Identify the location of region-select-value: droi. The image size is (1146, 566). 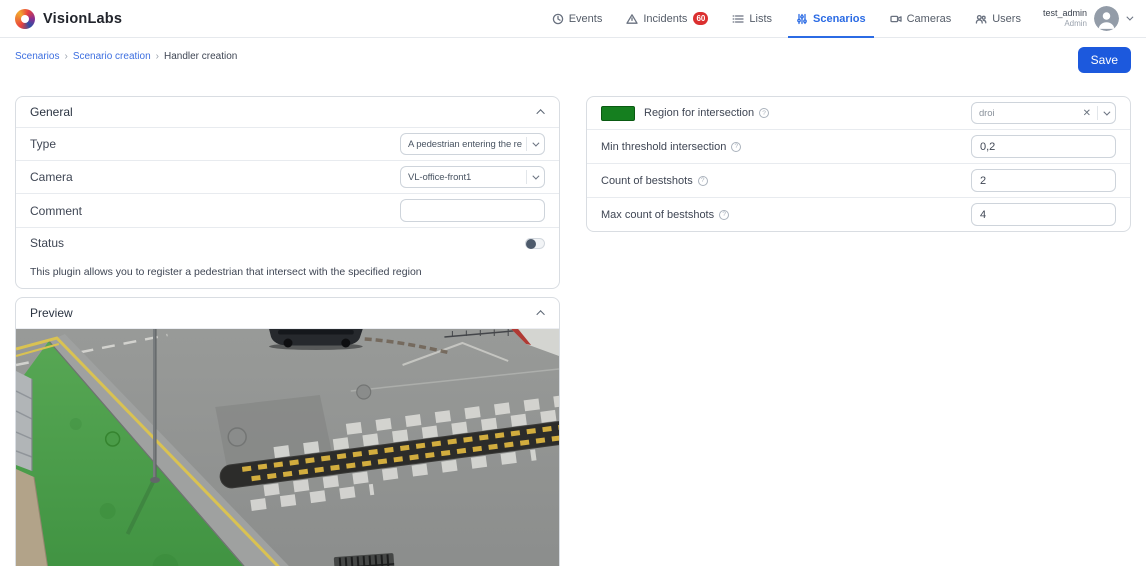
(987, 113).